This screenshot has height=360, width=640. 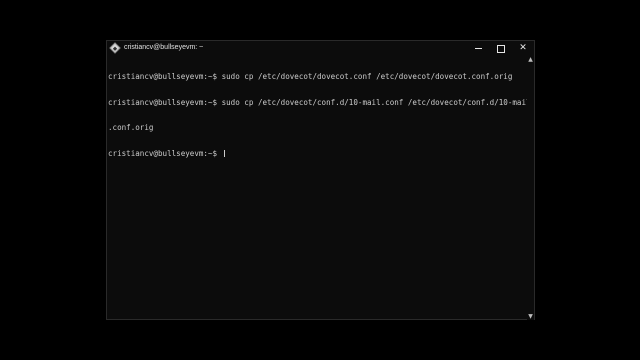 I want to click on close-icon: ✕, so click(x=523, y=48).